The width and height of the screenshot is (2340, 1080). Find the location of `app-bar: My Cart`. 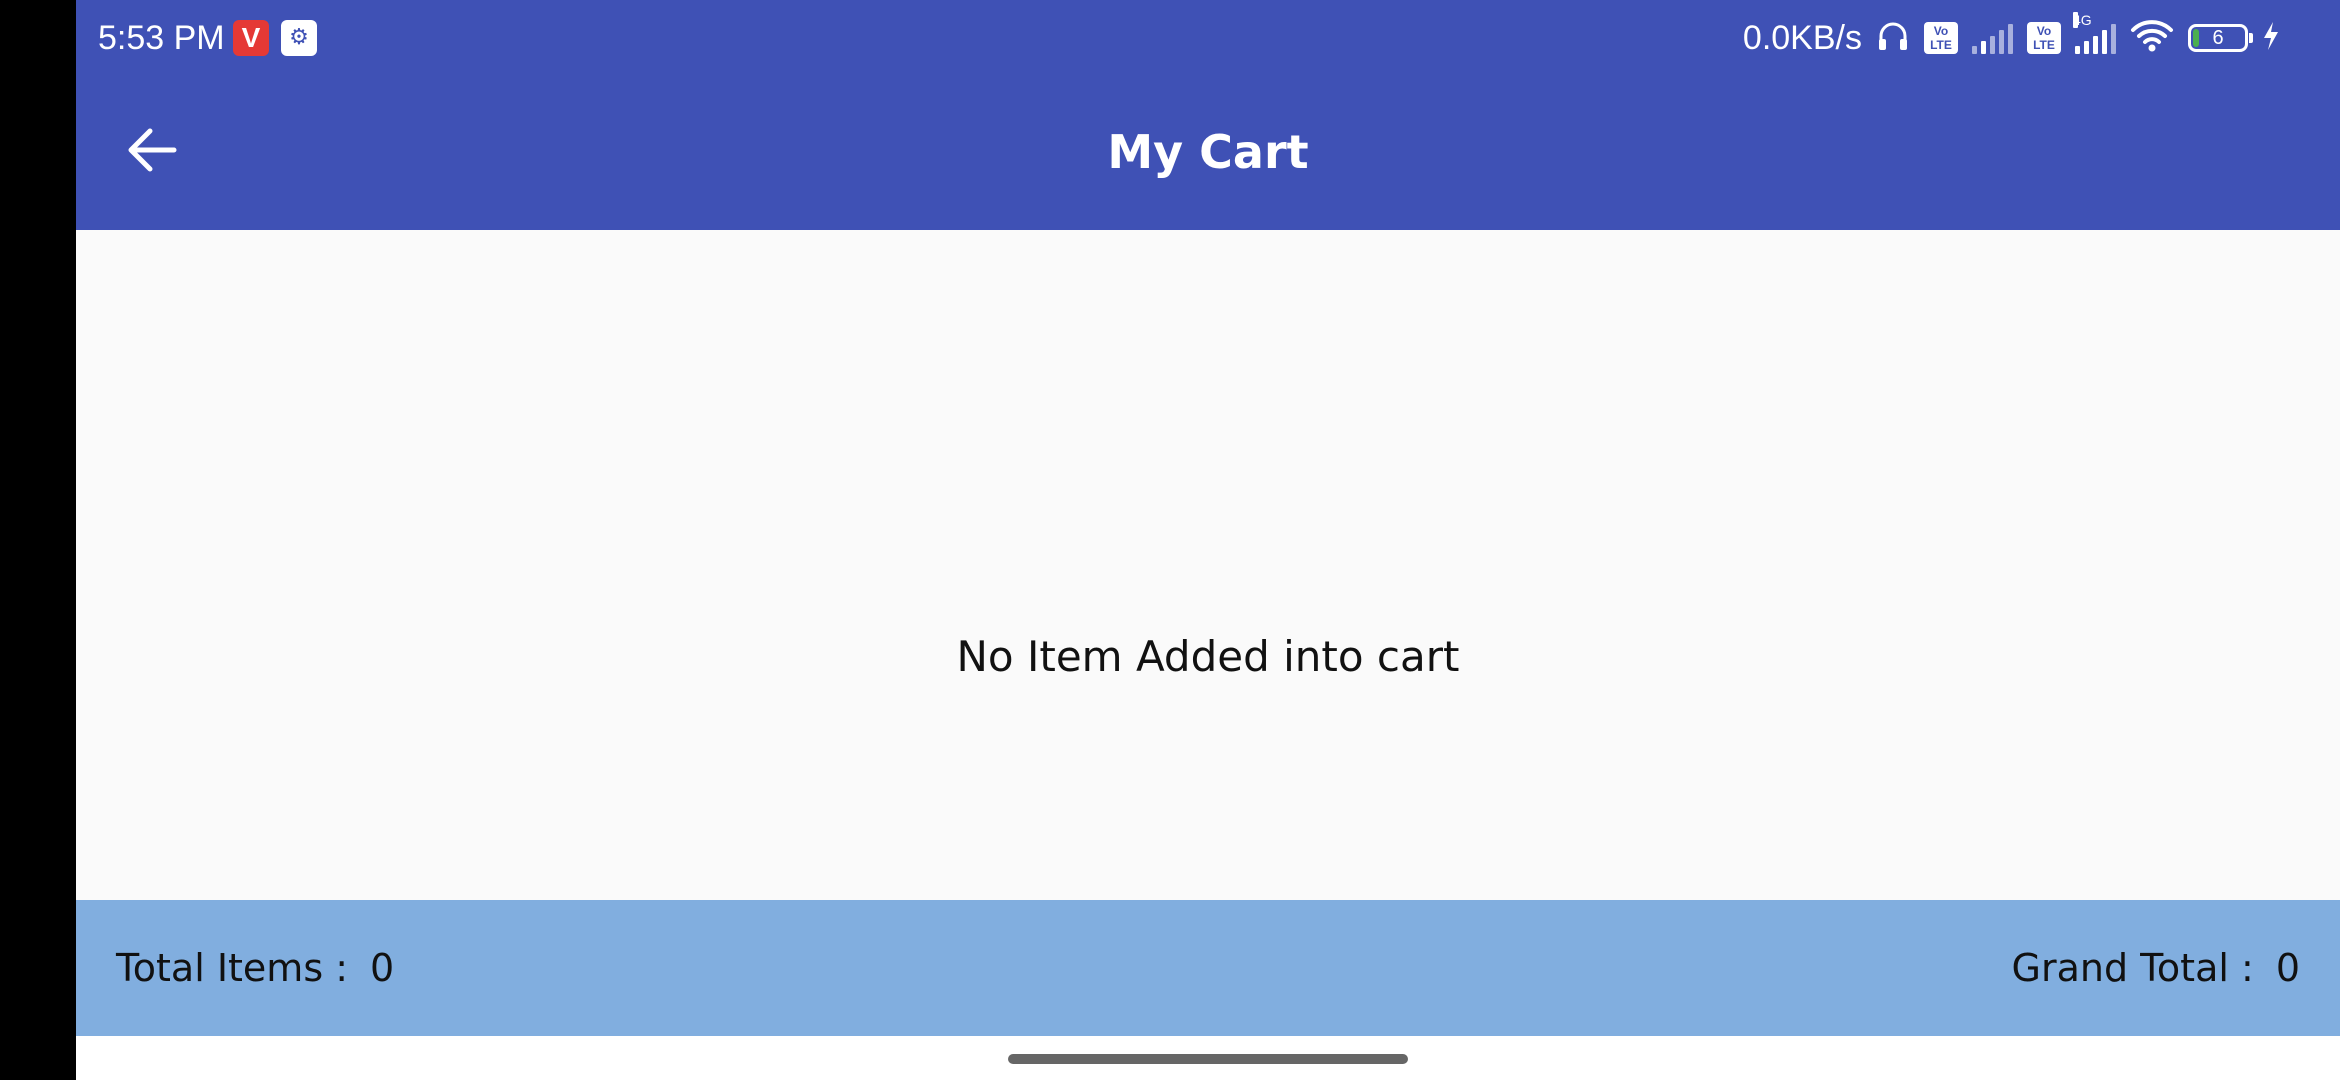

app-bar: My Cart is located at coordinates (1208, 153).